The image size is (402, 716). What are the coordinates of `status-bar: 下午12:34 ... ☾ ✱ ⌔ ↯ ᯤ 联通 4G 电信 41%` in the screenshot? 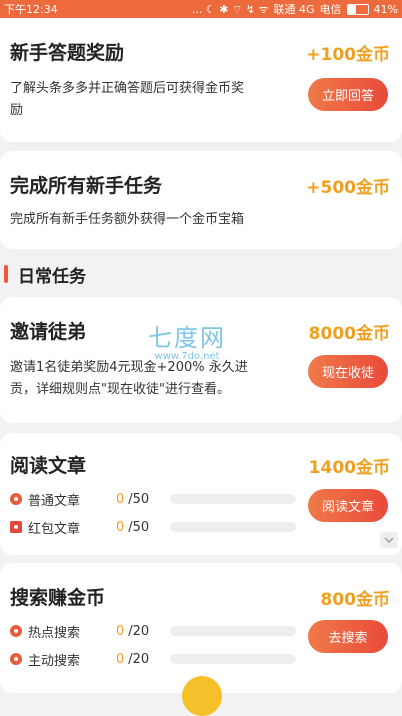 It's located at (201, 9).